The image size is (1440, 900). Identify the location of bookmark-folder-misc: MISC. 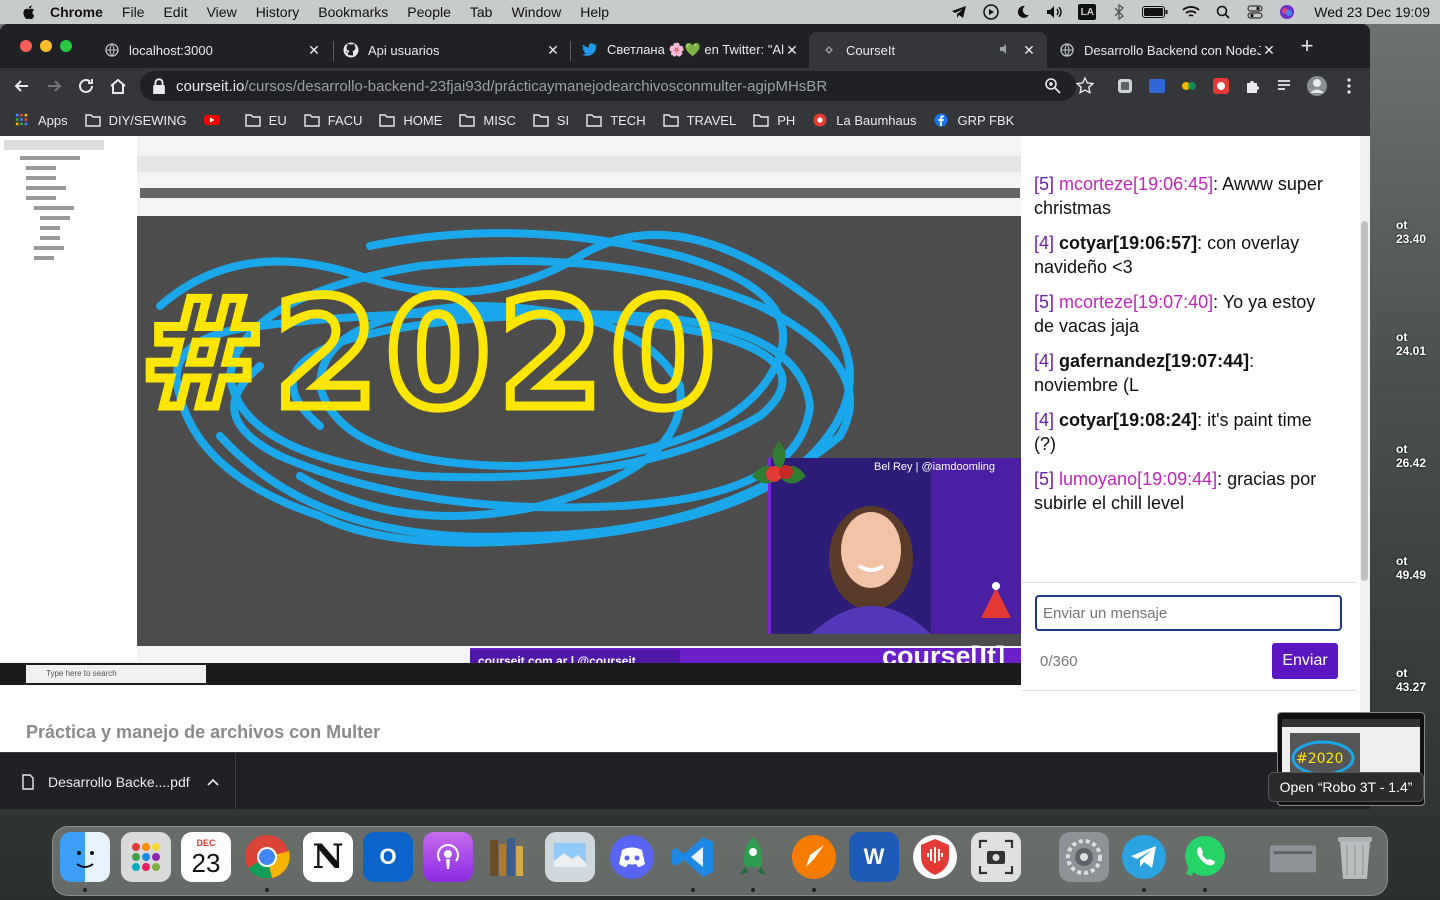
(487, 120).